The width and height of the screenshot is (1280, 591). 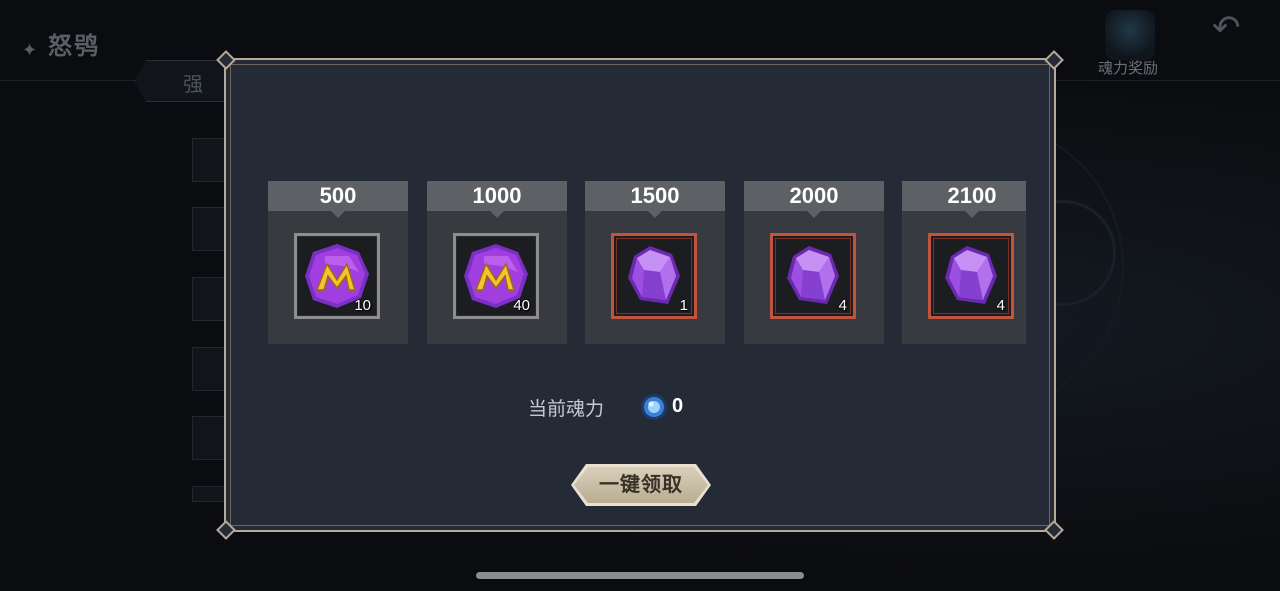 I want to click on reward-item-slot: 10, so click(x=337, y=276).